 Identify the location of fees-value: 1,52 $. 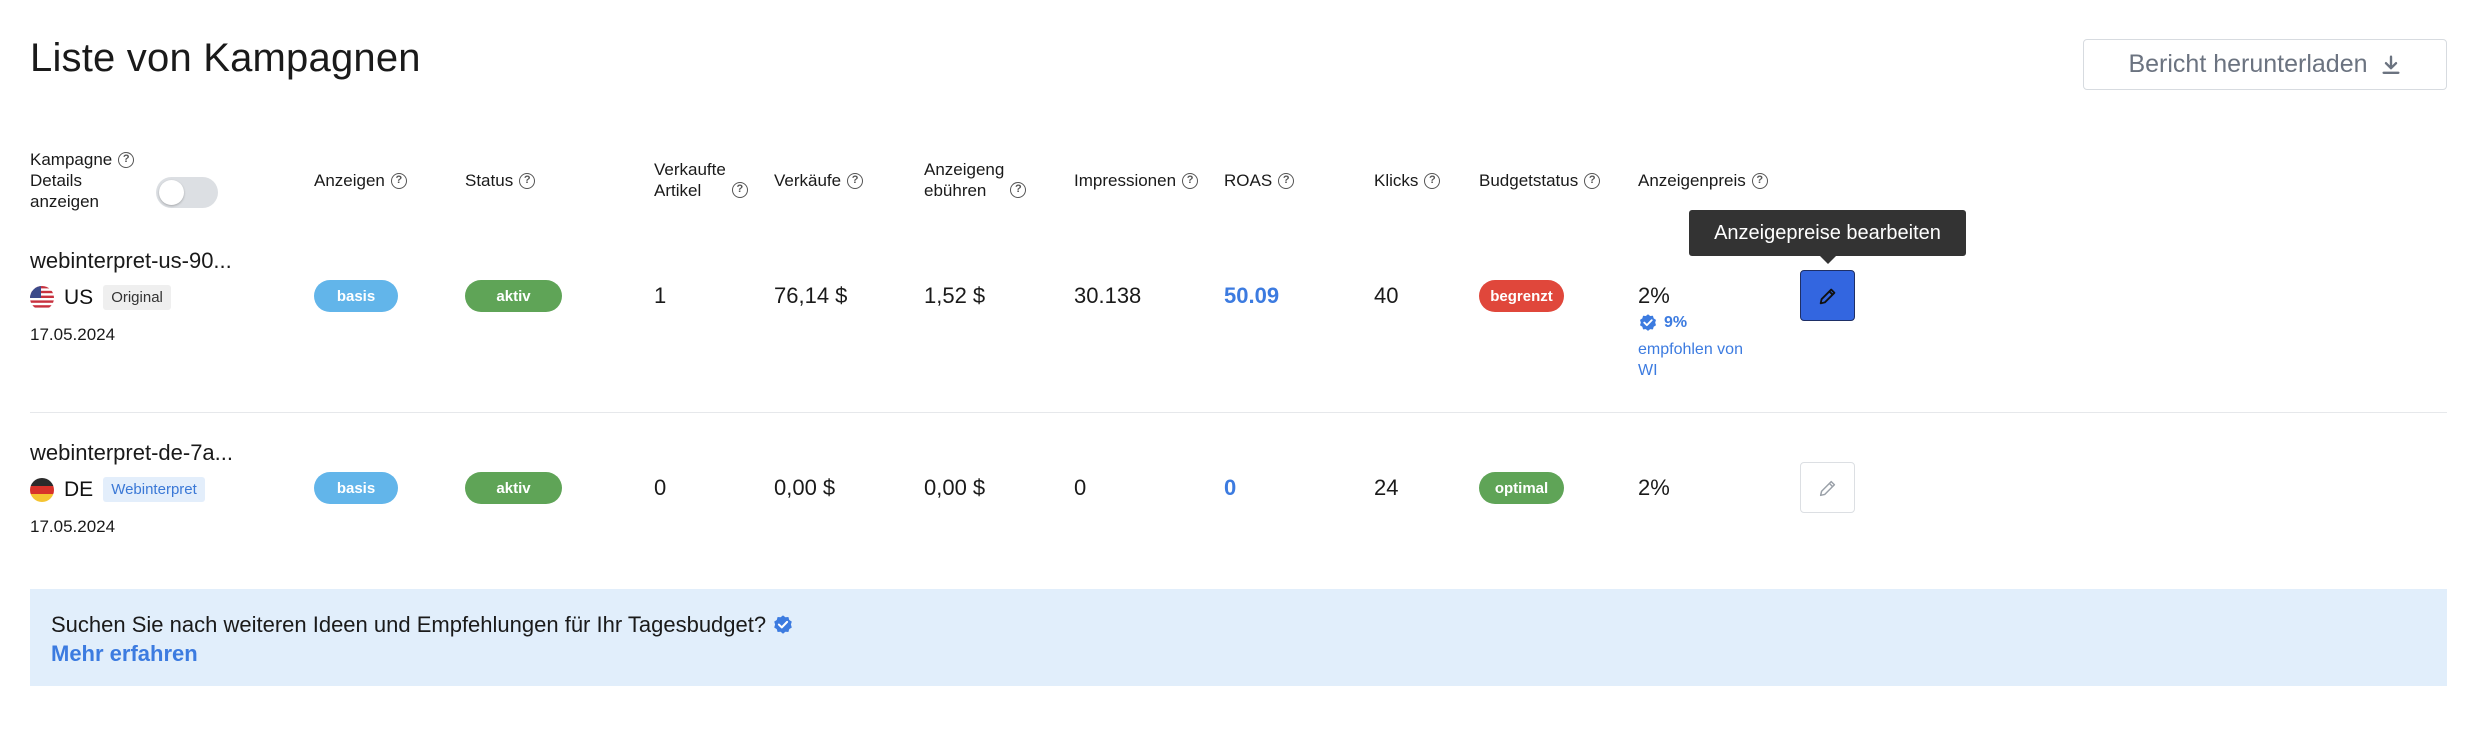
(955, 295).